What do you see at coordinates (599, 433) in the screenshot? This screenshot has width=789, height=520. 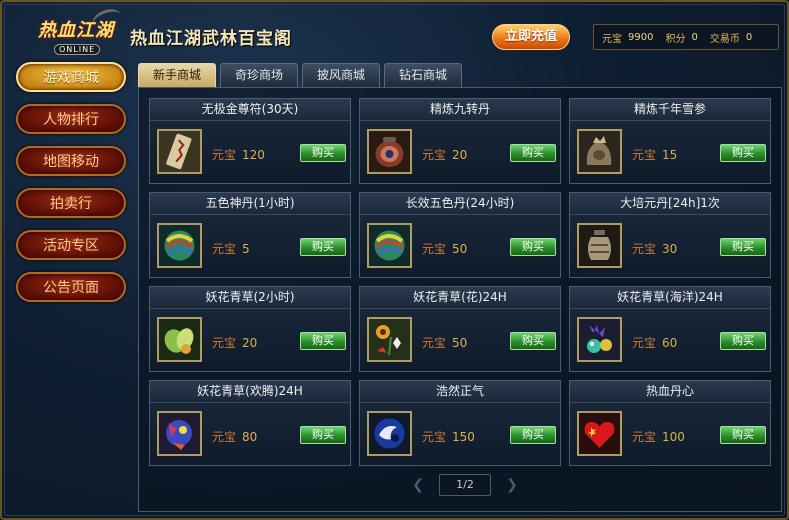 I see `red-heart-icon` at bounding box center [599, 433].